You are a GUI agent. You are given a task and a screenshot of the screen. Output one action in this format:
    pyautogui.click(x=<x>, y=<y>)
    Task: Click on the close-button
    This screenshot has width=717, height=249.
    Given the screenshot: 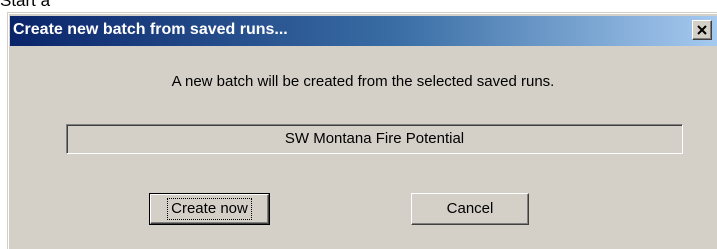 What is the action you would take?
    pyautogui.click(x=702, y=30)
    